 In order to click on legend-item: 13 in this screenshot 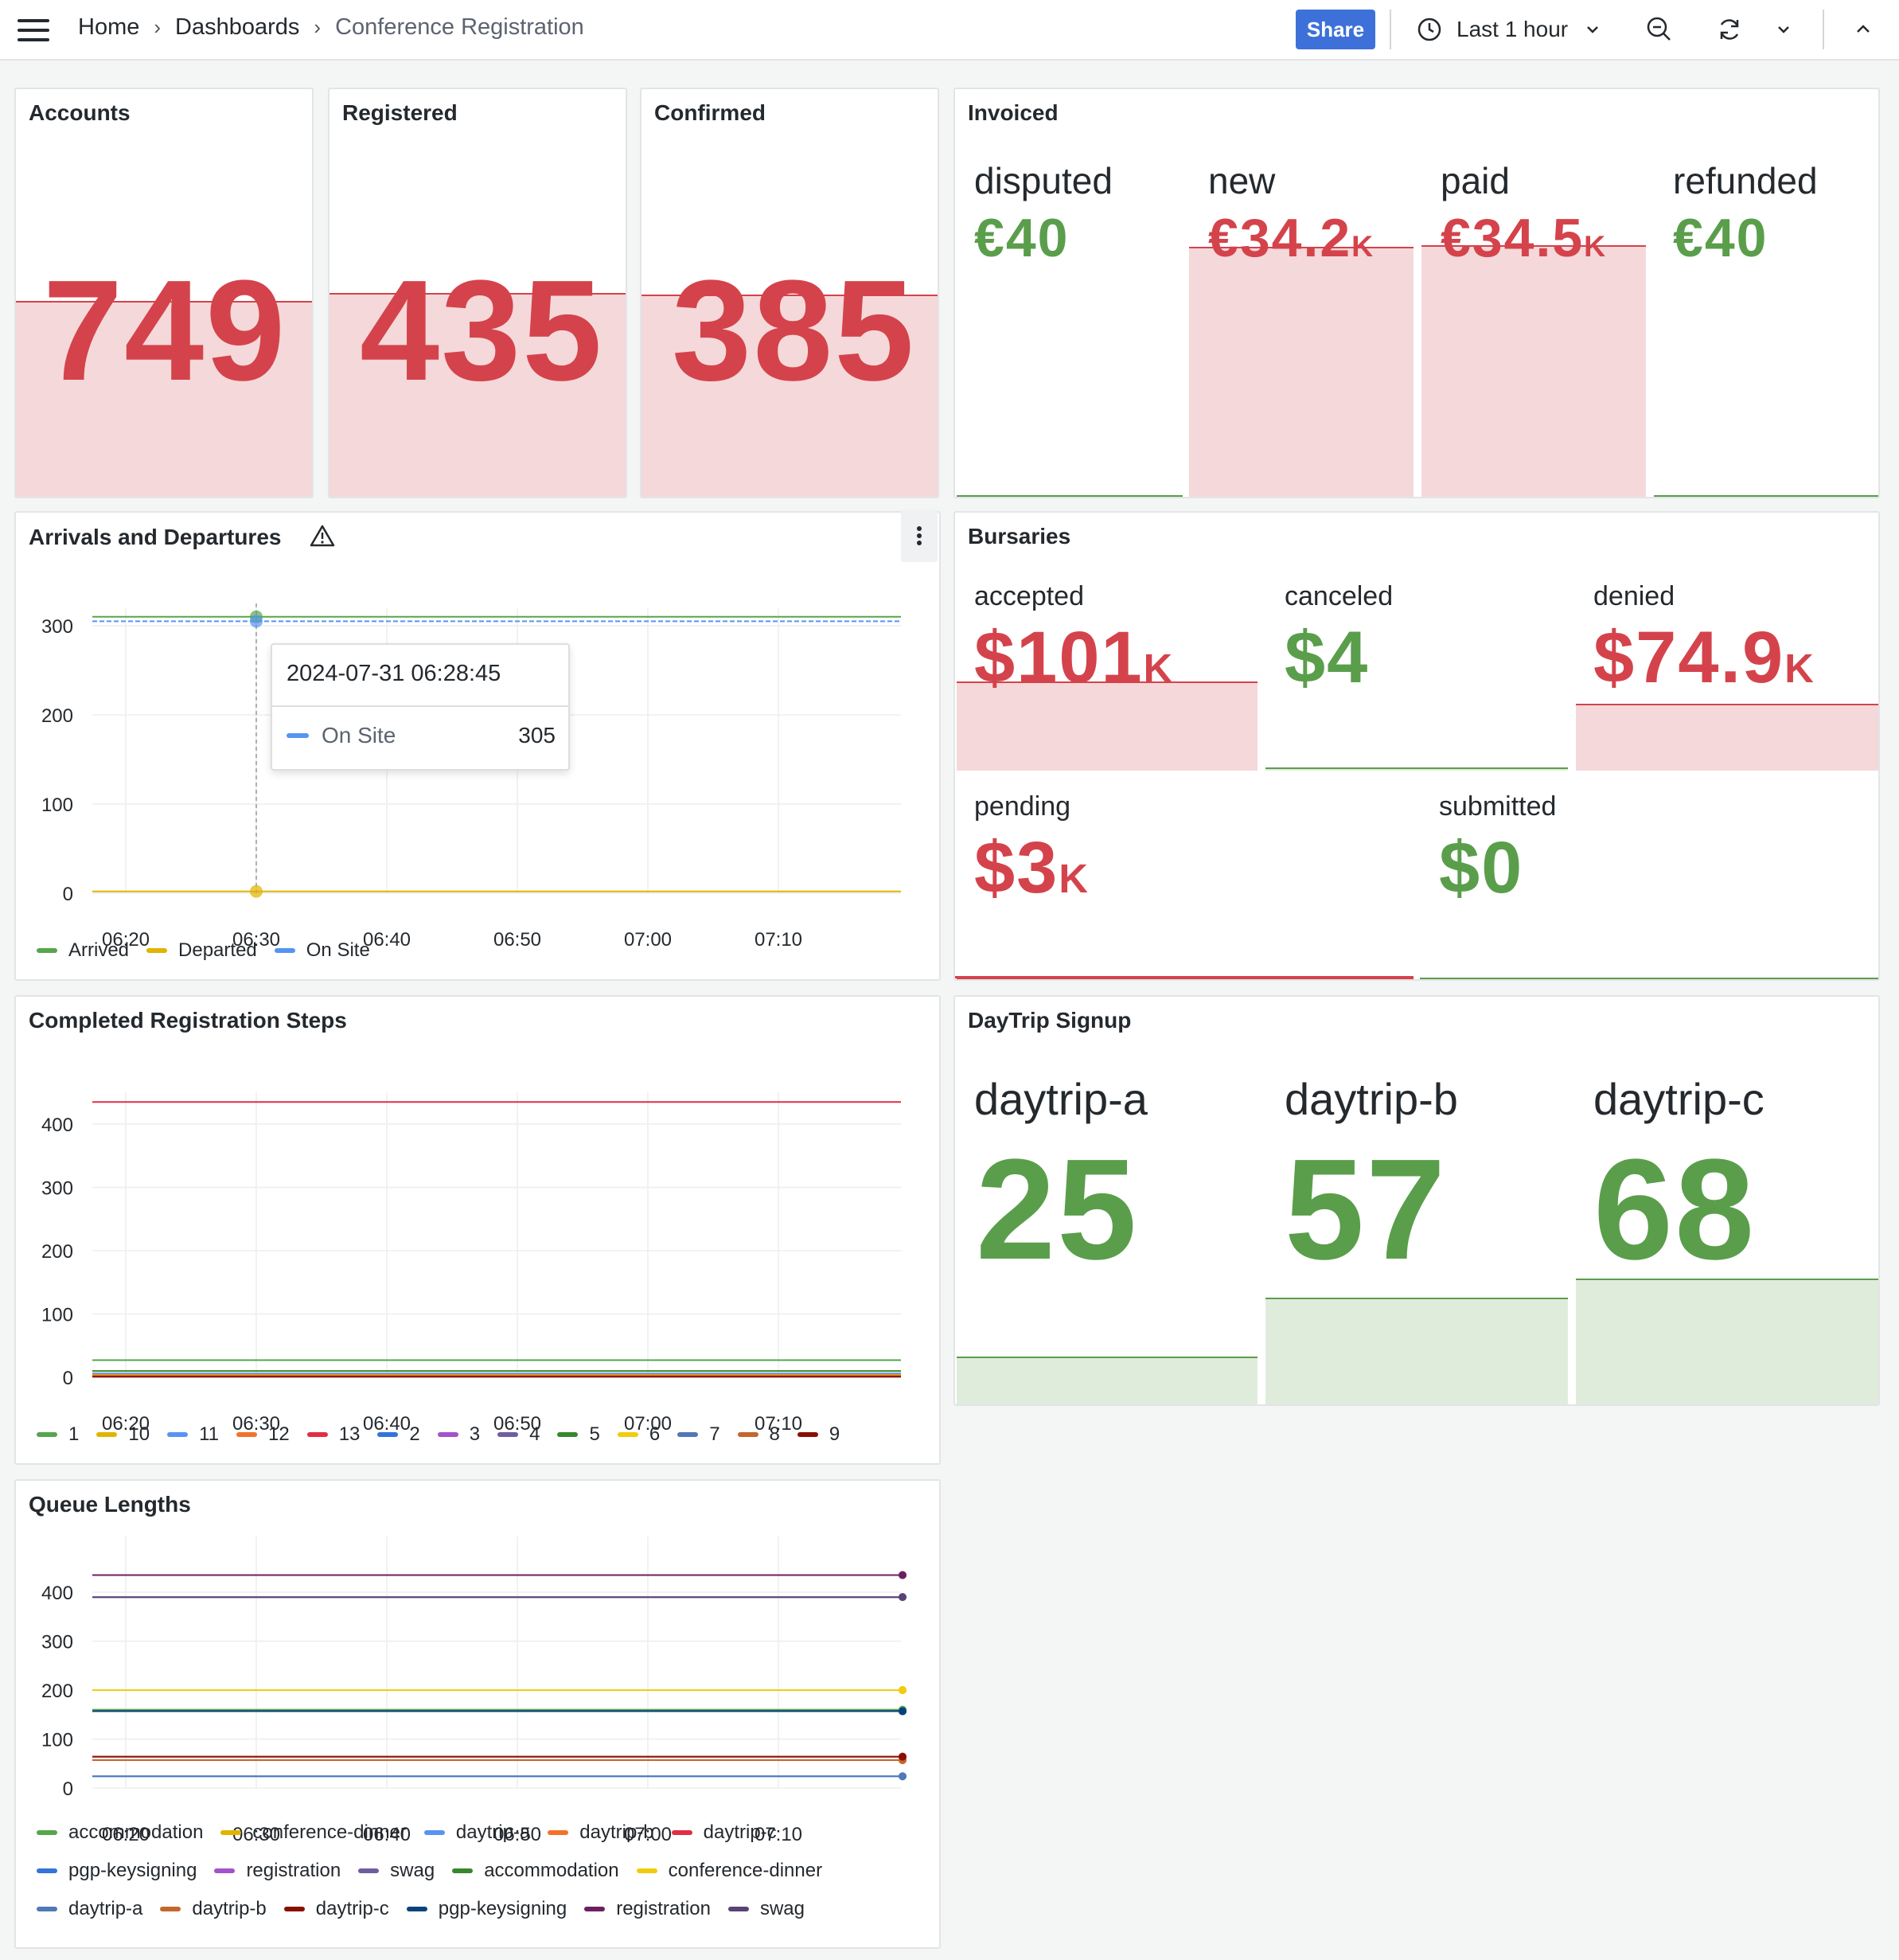, I will do `click(333, 1435)`.